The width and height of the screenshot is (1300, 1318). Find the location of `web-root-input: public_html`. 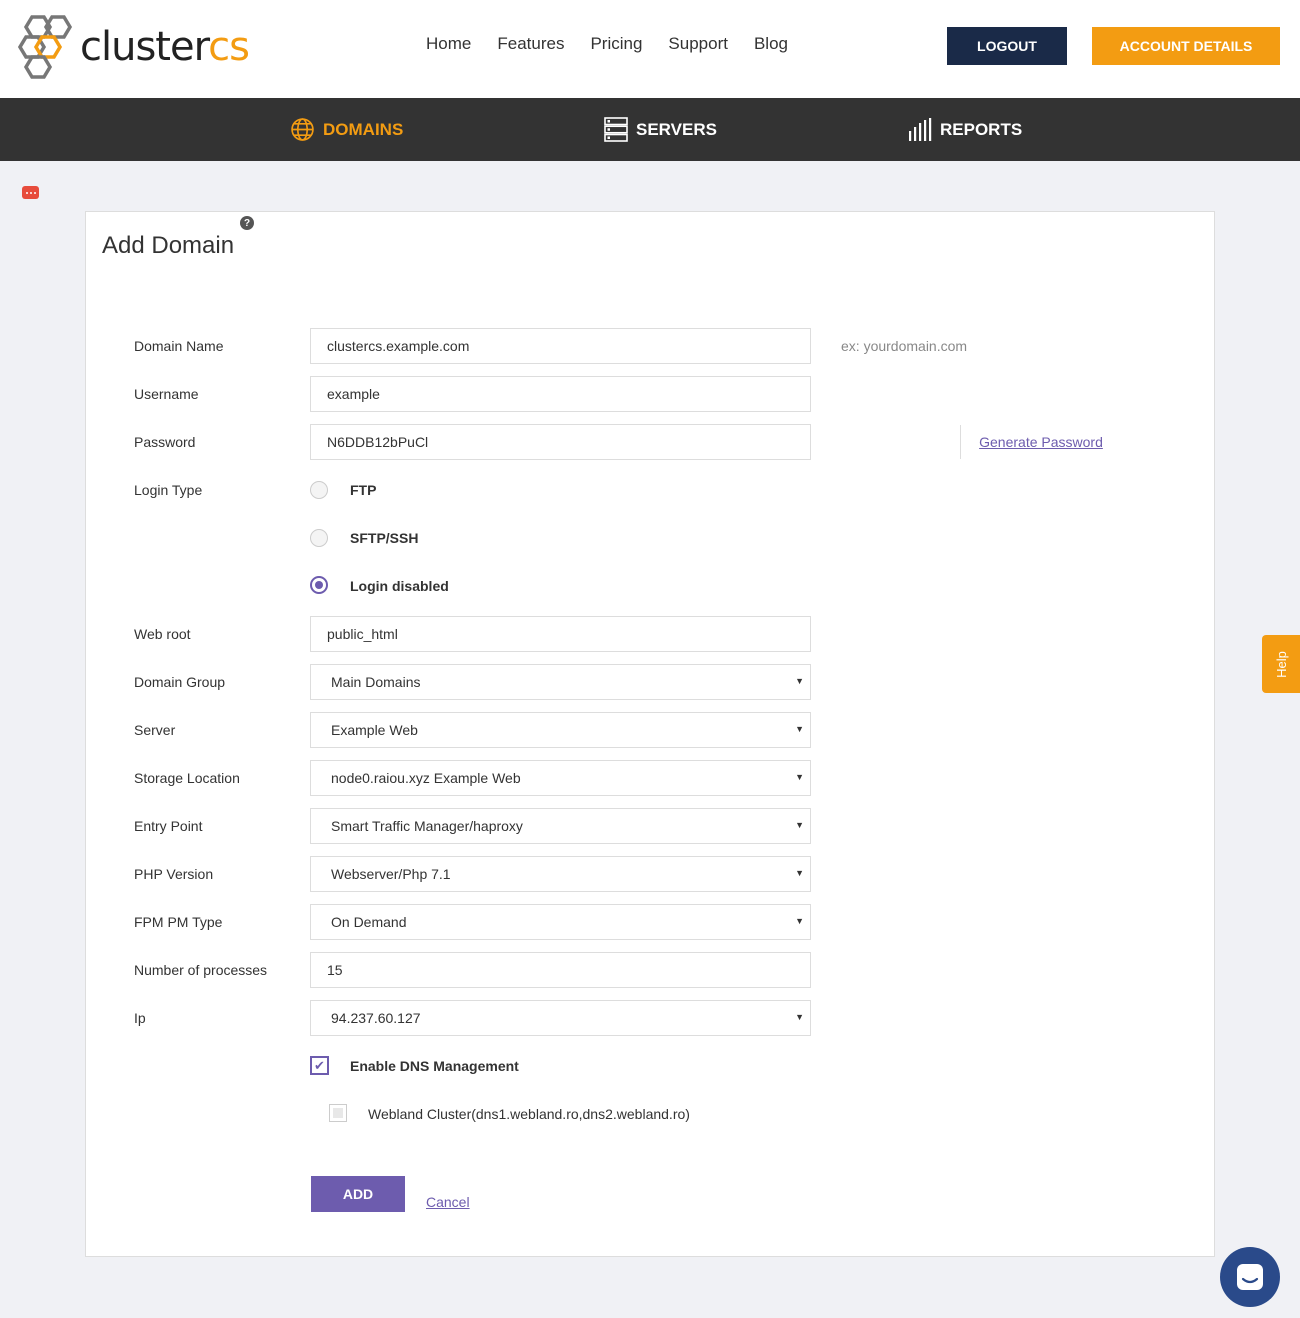

web-root-input: public_html is located at coordinates (560, 634).